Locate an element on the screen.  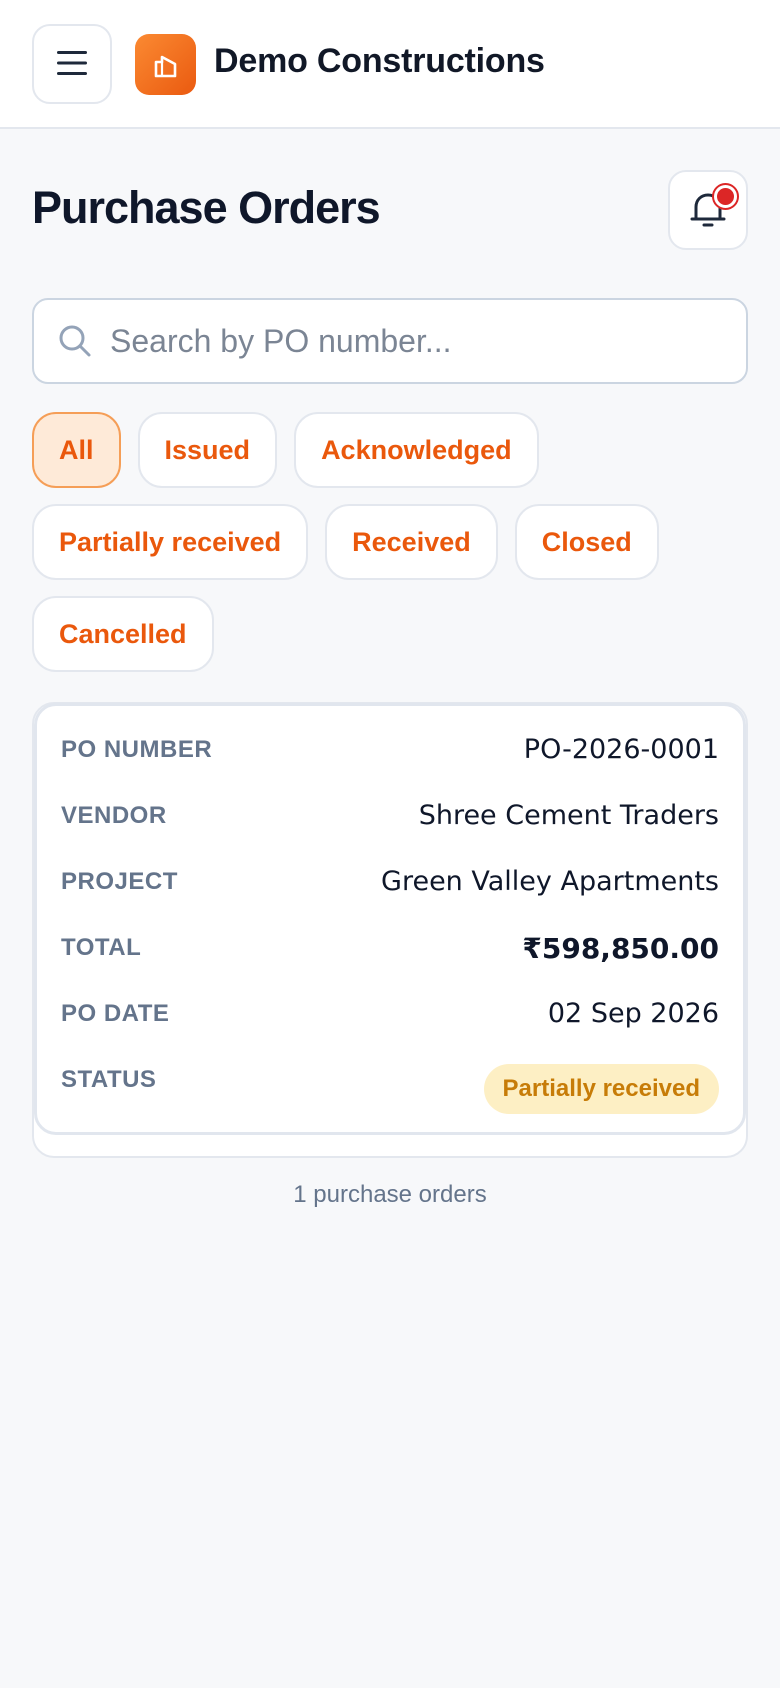
notifications-button is located at coordinates (708, 210).